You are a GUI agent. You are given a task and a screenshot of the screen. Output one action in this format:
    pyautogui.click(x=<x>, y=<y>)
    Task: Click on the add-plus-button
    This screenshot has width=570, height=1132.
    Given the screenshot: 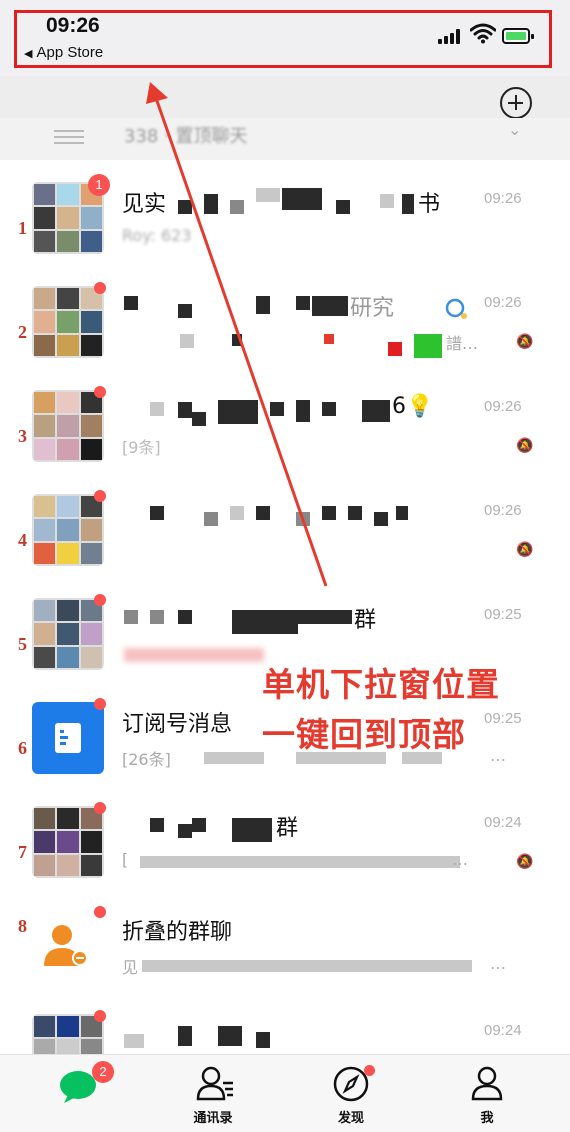 What is the action you would take?
    pyautogui.click(x=516, y=103)
    